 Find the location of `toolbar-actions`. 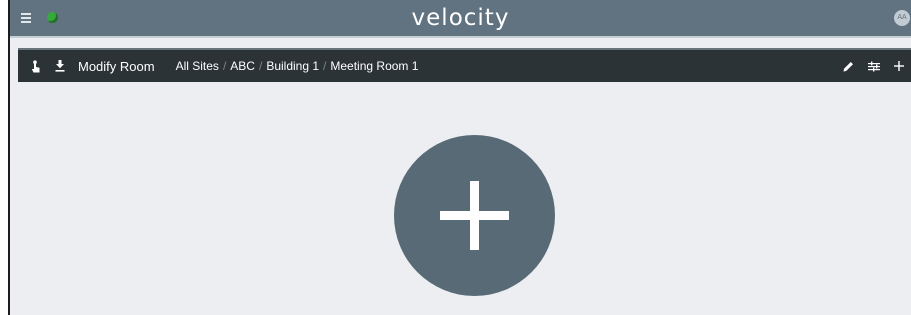

toolbar-actions is located at coordinates (873, 66).